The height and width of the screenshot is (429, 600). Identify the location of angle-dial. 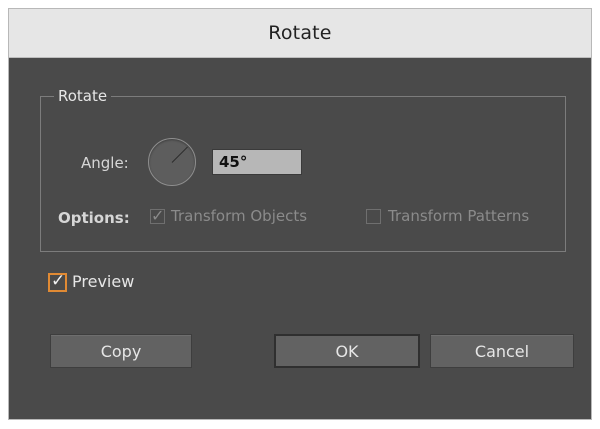
(172, 162).